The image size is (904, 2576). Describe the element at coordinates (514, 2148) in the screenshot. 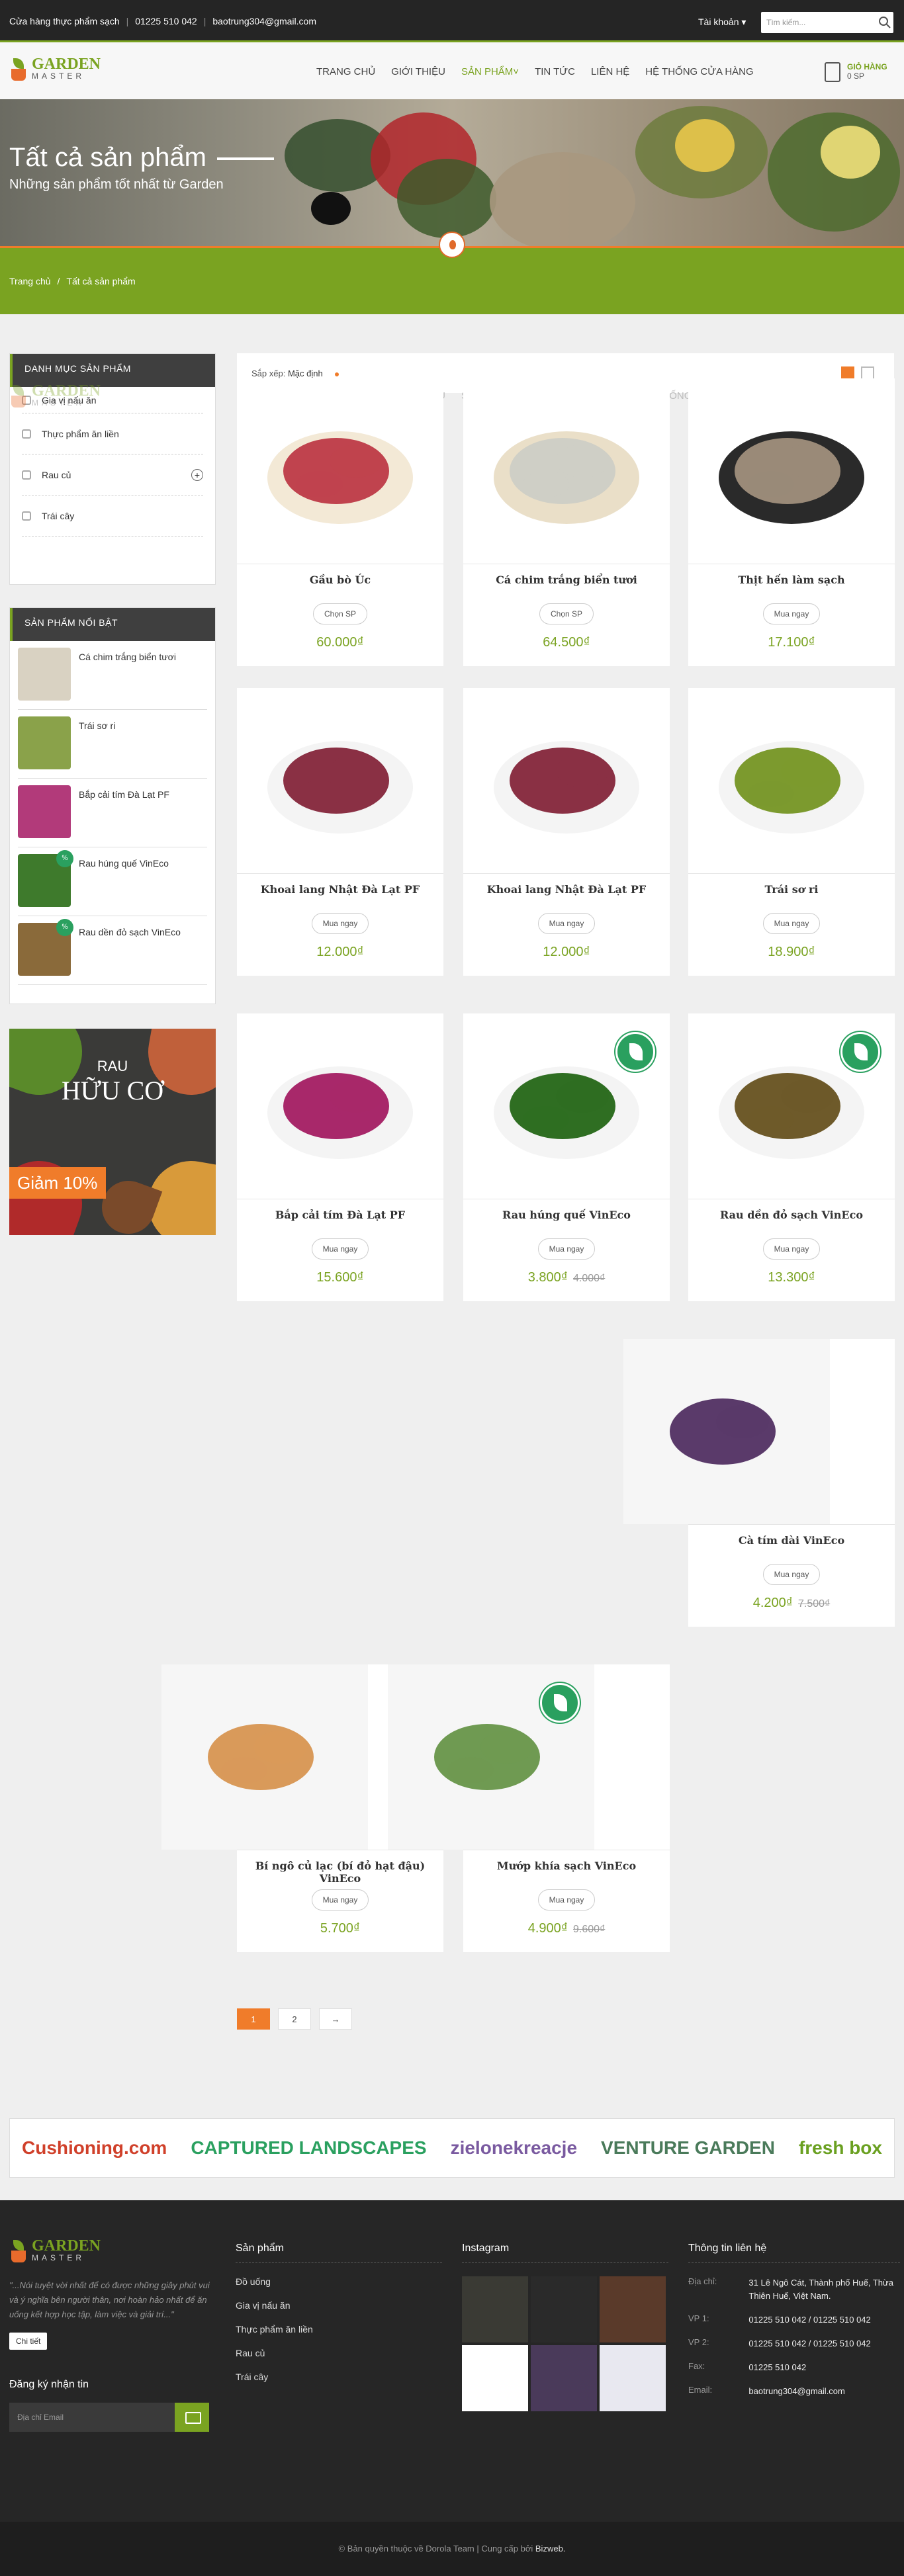

I see `brand-logo: zielonekreacje` at that location.